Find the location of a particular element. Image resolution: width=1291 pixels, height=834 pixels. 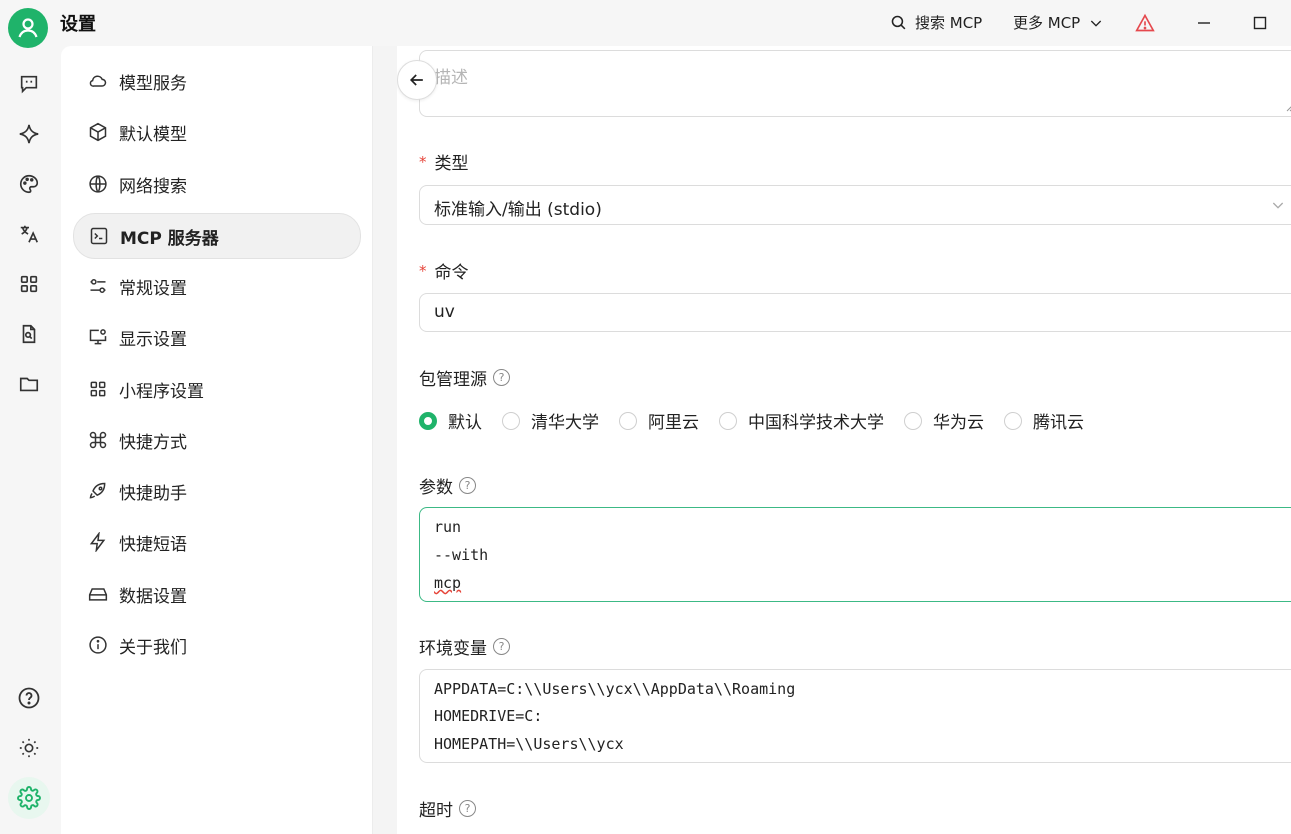

nav-item-label: 模型服务 is located at coordinates (153, 83).